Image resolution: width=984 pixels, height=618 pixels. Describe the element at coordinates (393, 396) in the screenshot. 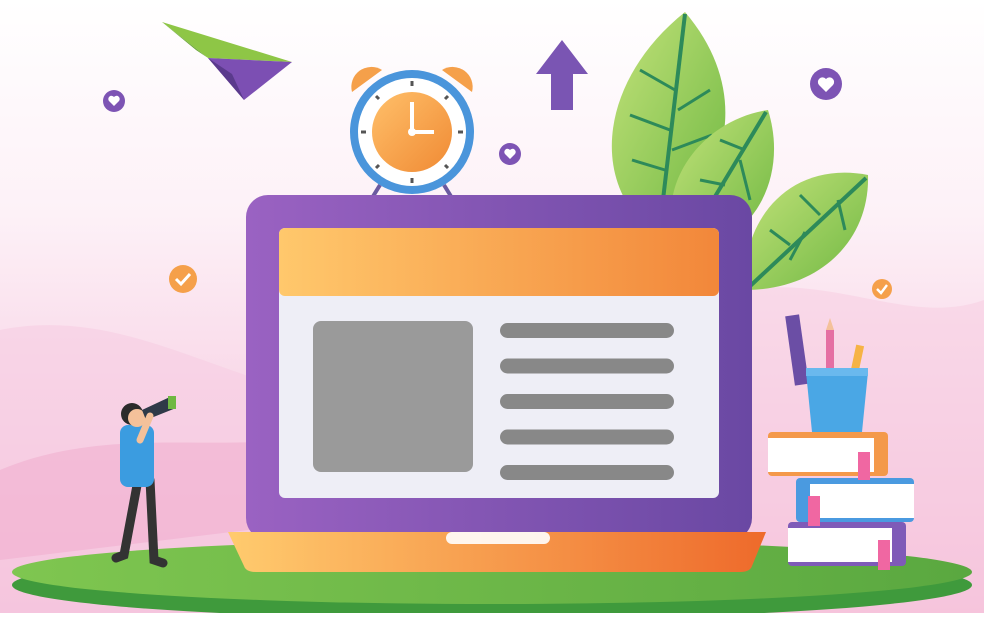

I see `image-placeholder` at that location.